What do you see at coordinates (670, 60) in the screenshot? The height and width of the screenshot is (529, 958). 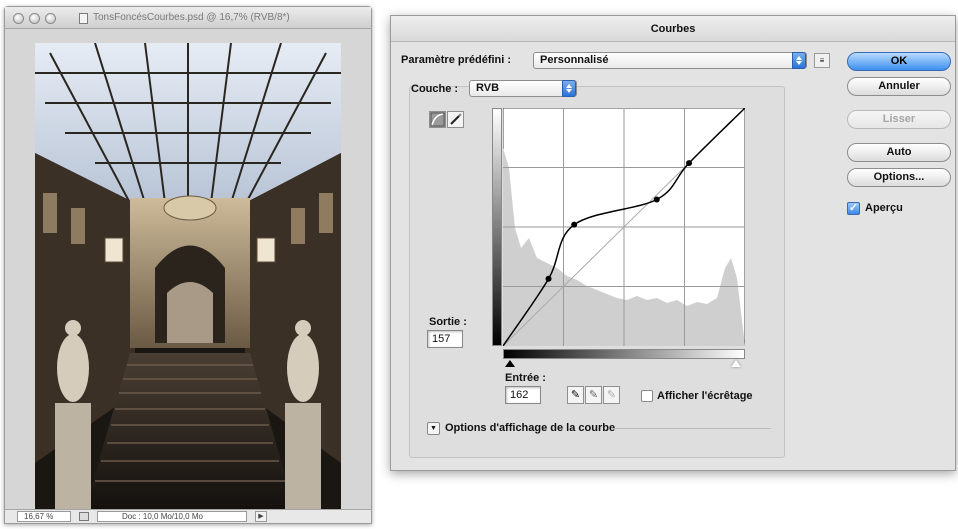 I see `preset-popup: Personnalisé` at bounding box center [670, 60].